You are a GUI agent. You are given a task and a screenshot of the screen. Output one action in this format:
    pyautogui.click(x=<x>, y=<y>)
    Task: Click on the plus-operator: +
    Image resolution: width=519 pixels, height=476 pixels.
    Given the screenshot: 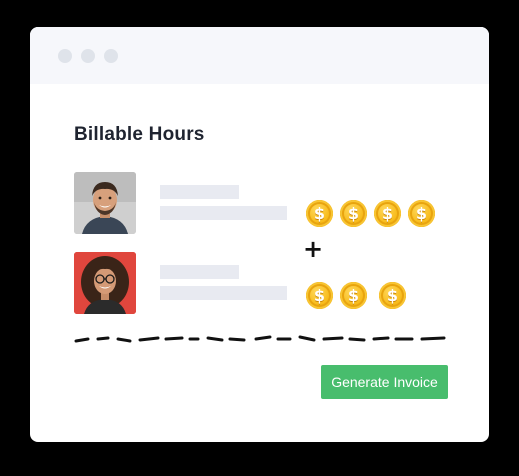 What is the action you would take?
    pyautogui.click(x=313, y=249)
    